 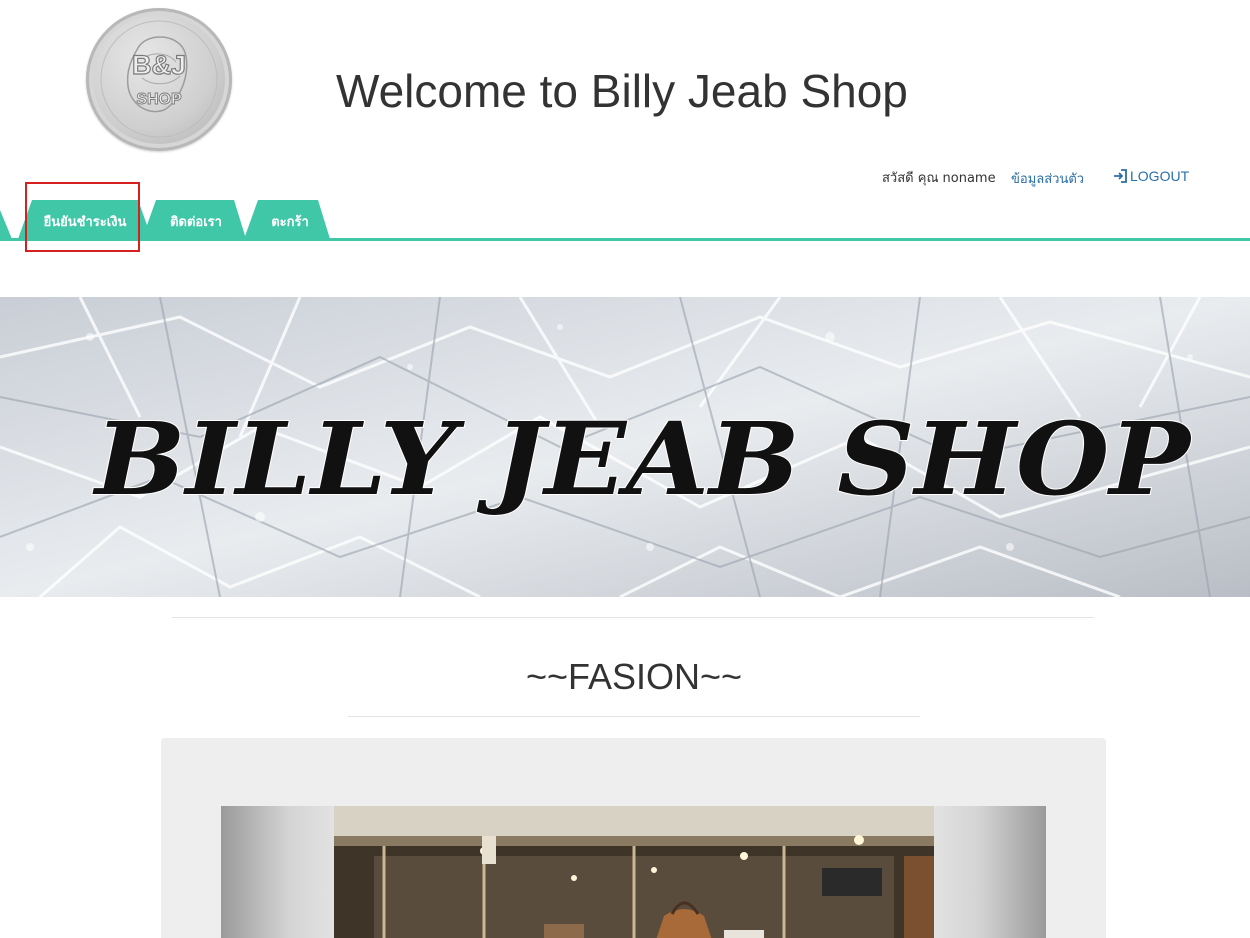 What do you see at coordinates (85, 222) in the screenshot?
I see `tab-label: ยืนยันชำระเงิน` at bounding box center [85, 222].